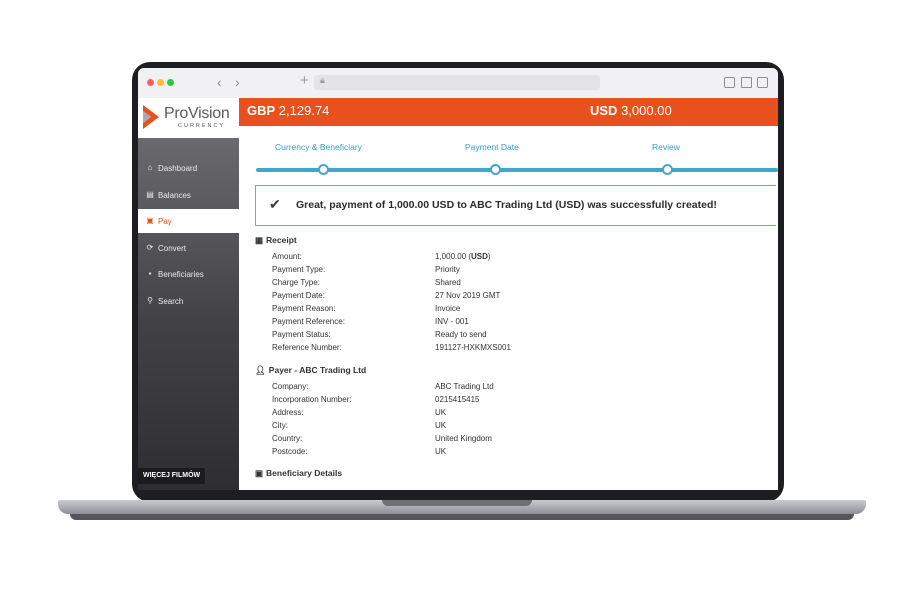  What do you see at coordinates (287, 438) in the screenshot?
I see `row-label: Country:` at bounding box center [287, 438].